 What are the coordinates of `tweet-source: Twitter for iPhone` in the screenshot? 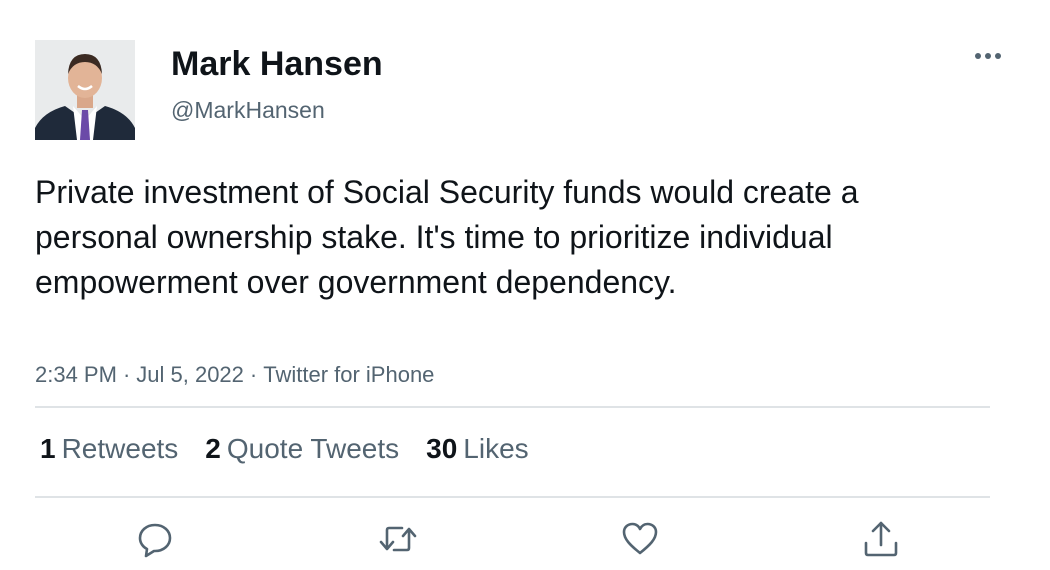 It's located at (348, 374).